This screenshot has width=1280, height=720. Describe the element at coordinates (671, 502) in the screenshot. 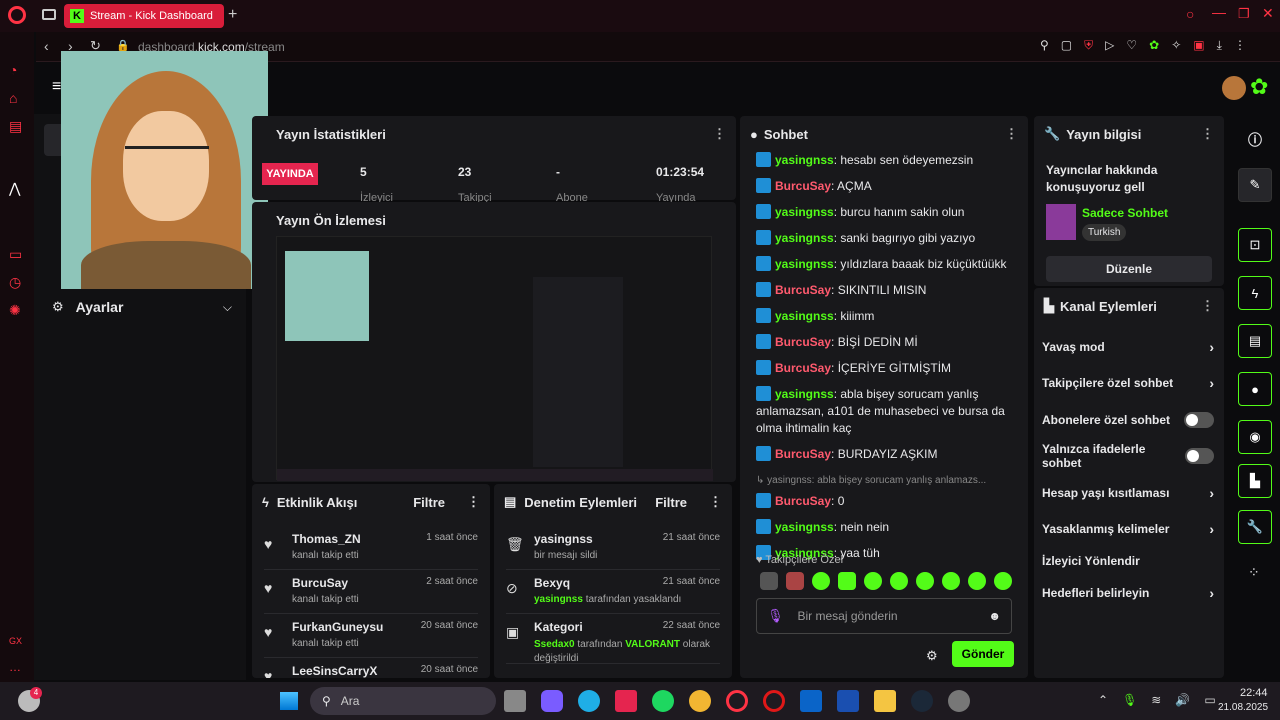

I see `moderation-filter-button: Filtre` at that location.